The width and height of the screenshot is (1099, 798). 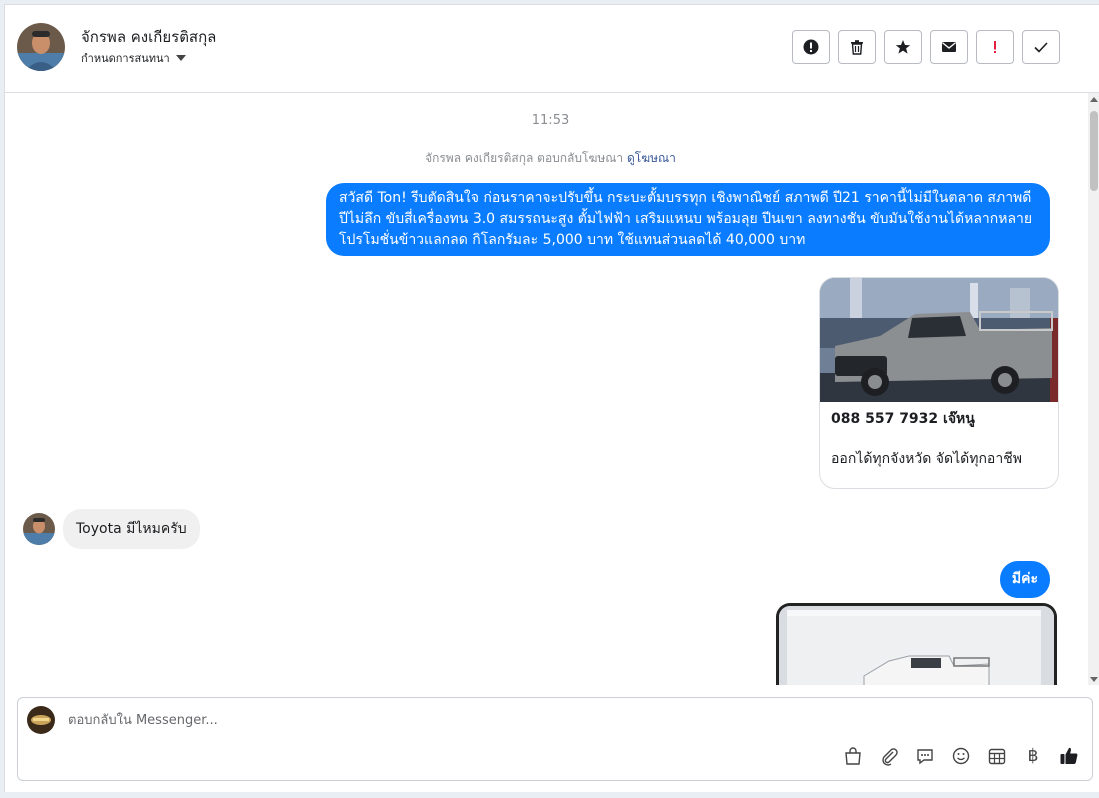 I want to click on star-icon, so click(x=903, y=47).